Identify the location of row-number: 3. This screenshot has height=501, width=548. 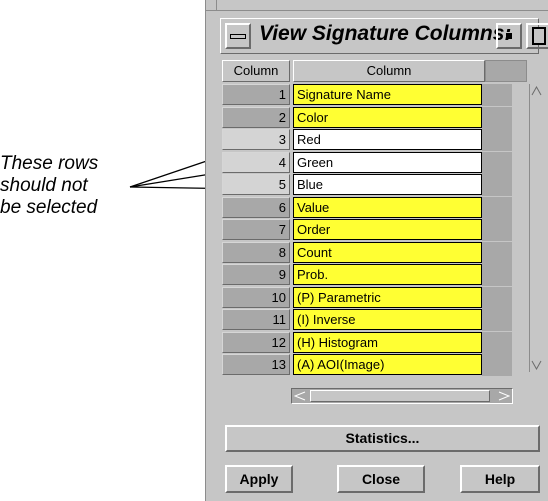
(256, 139).